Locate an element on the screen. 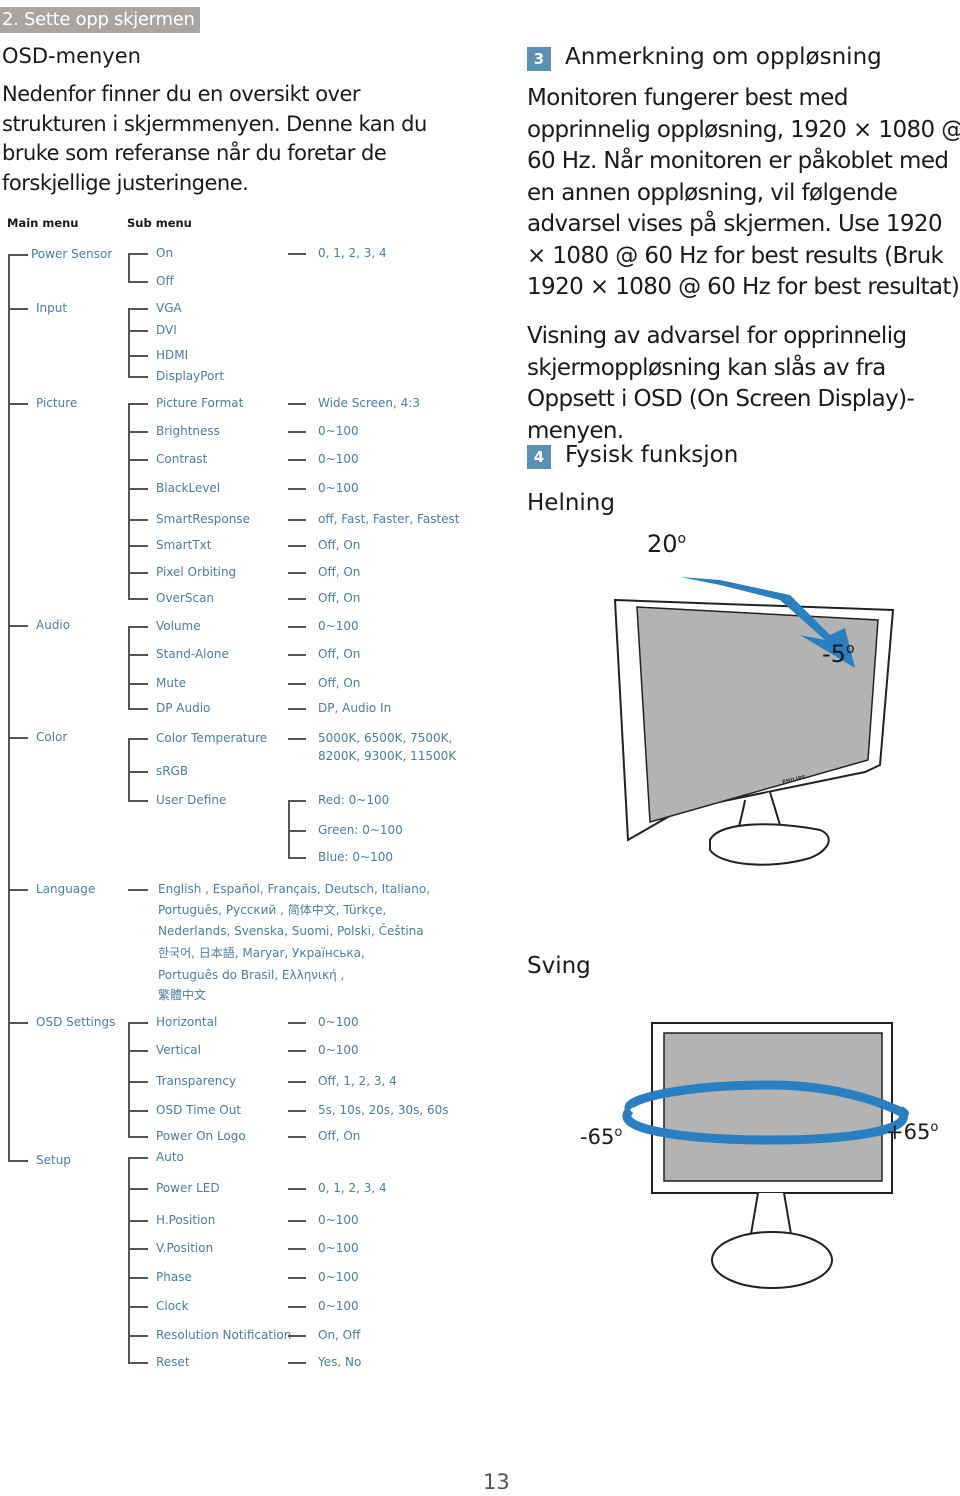 This screenshot has width=960, height=1496. option-values: 5s, 10s, 20s, 30s, 60s is located at coordinates (383, 1110).